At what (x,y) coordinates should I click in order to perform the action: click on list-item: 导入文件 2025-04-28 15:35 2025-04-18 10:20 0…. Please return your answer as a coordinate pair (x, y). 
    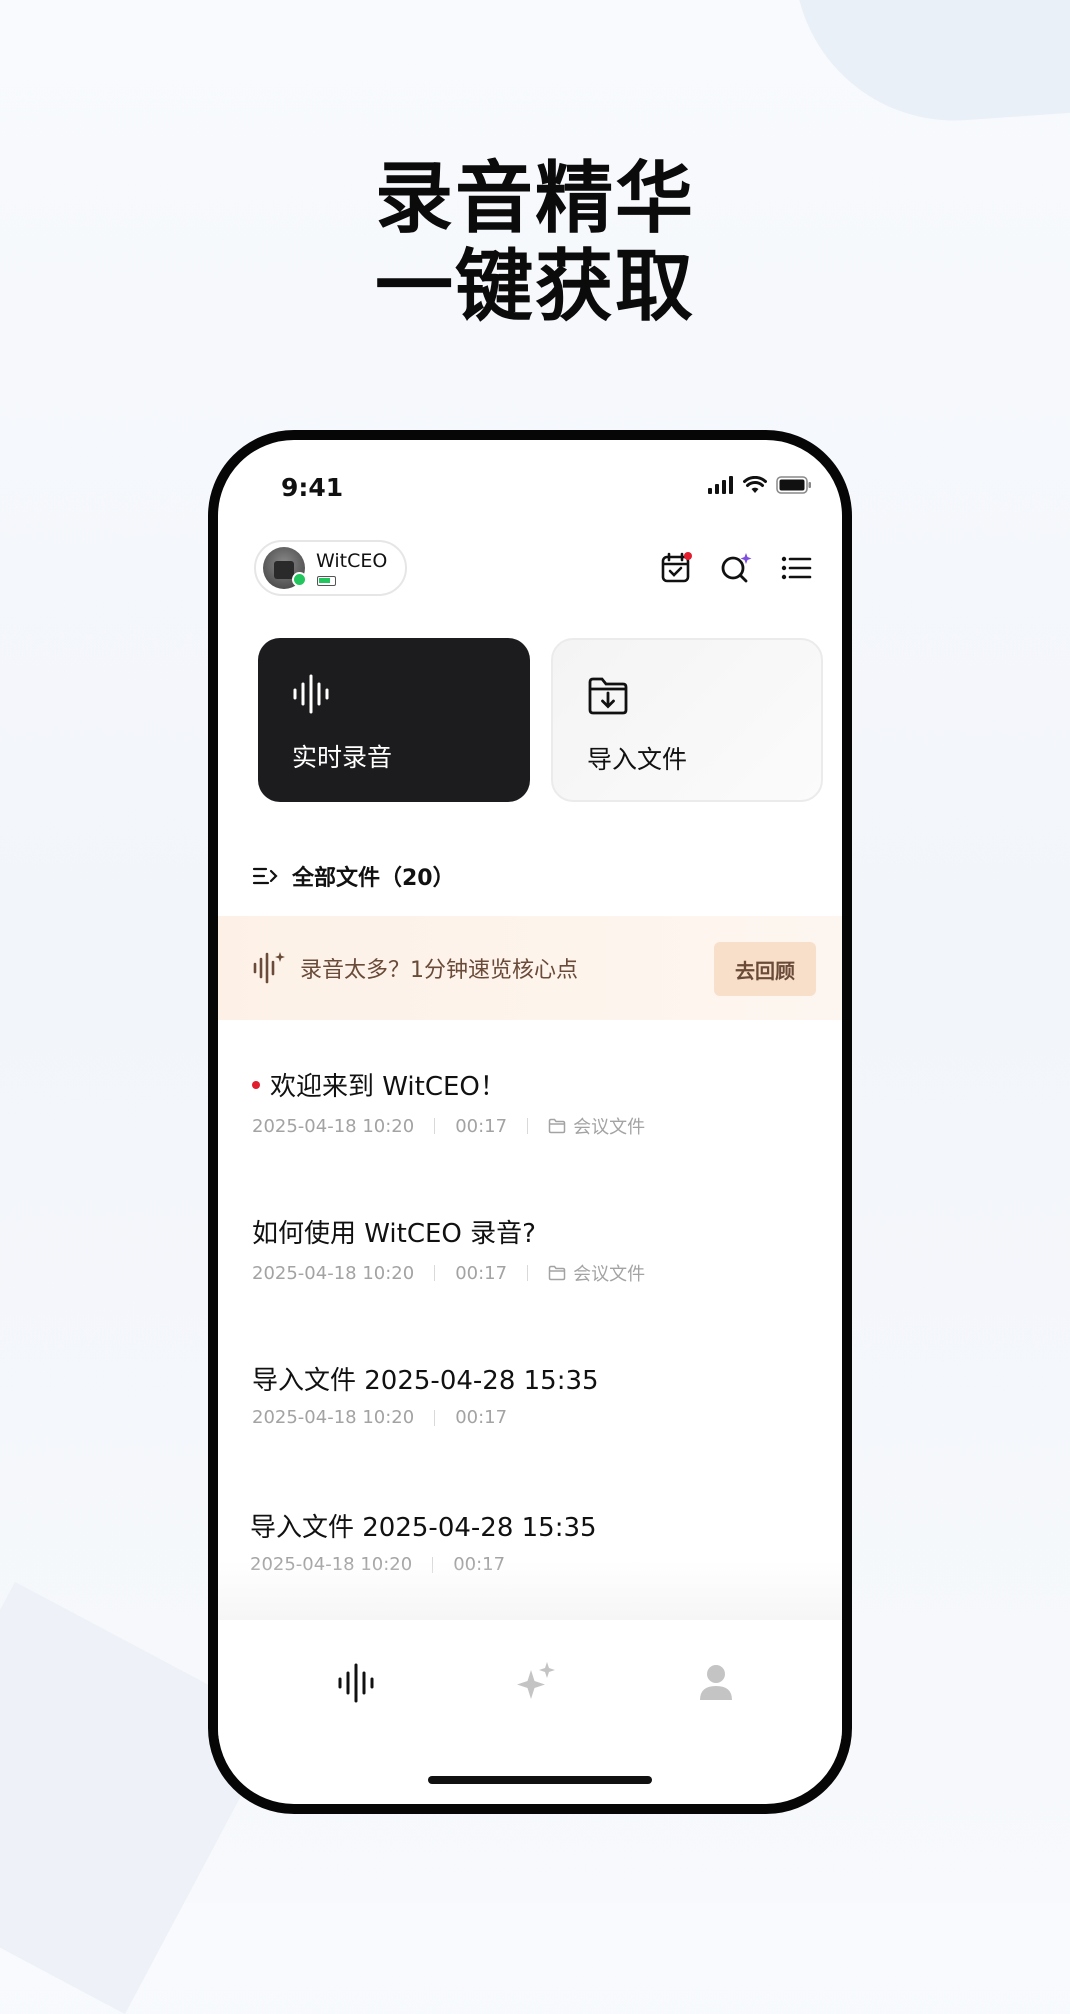
    Looking at the image, I should click on (530, 1415).